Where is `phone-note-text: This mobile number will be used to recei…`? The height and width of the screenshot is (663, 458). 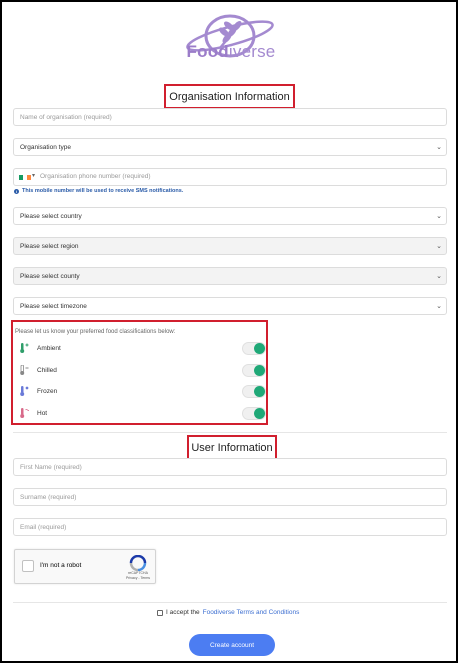
phone-note-text: This mobile number will be used to recei… is located at coordinates (103, 191).